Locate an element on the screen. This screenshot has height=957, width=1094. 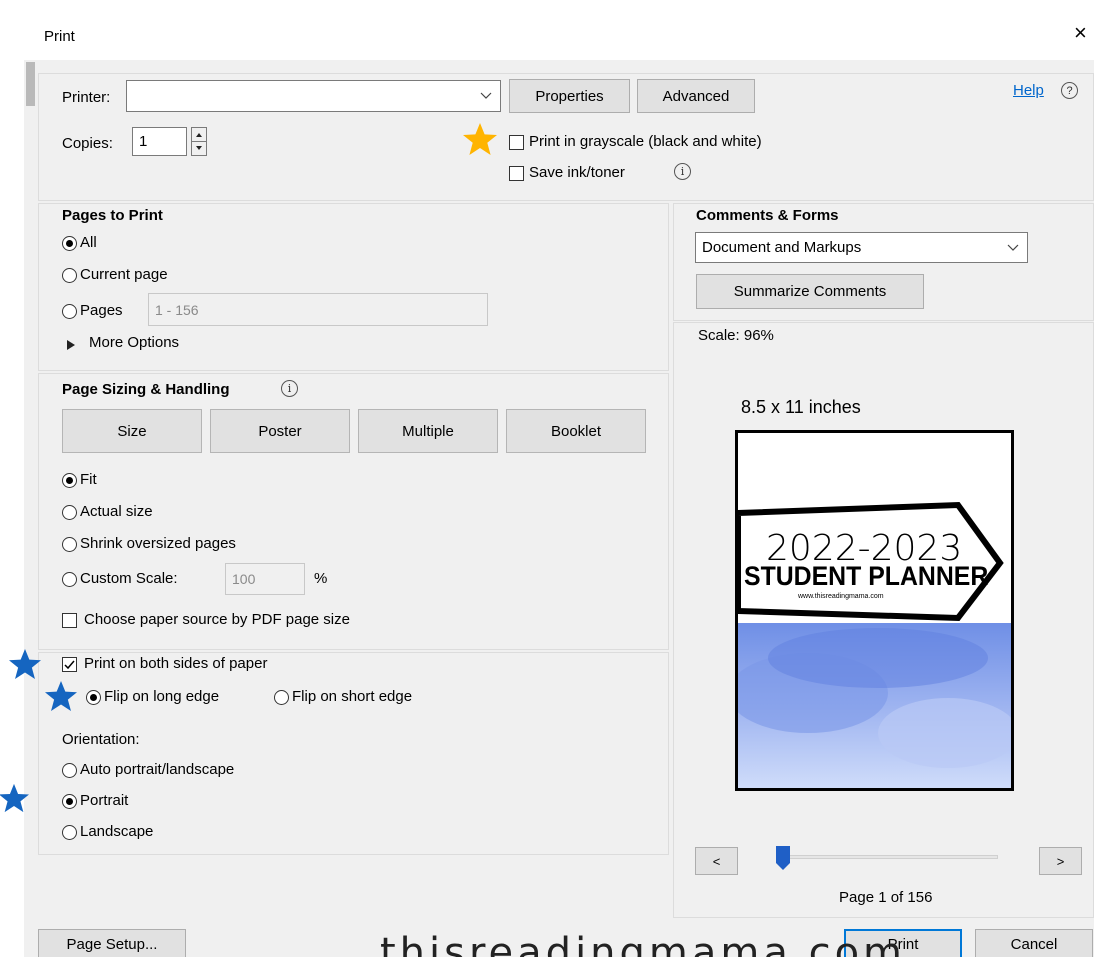
tab-multiple: Multiple is located at coordinates (428, 431).